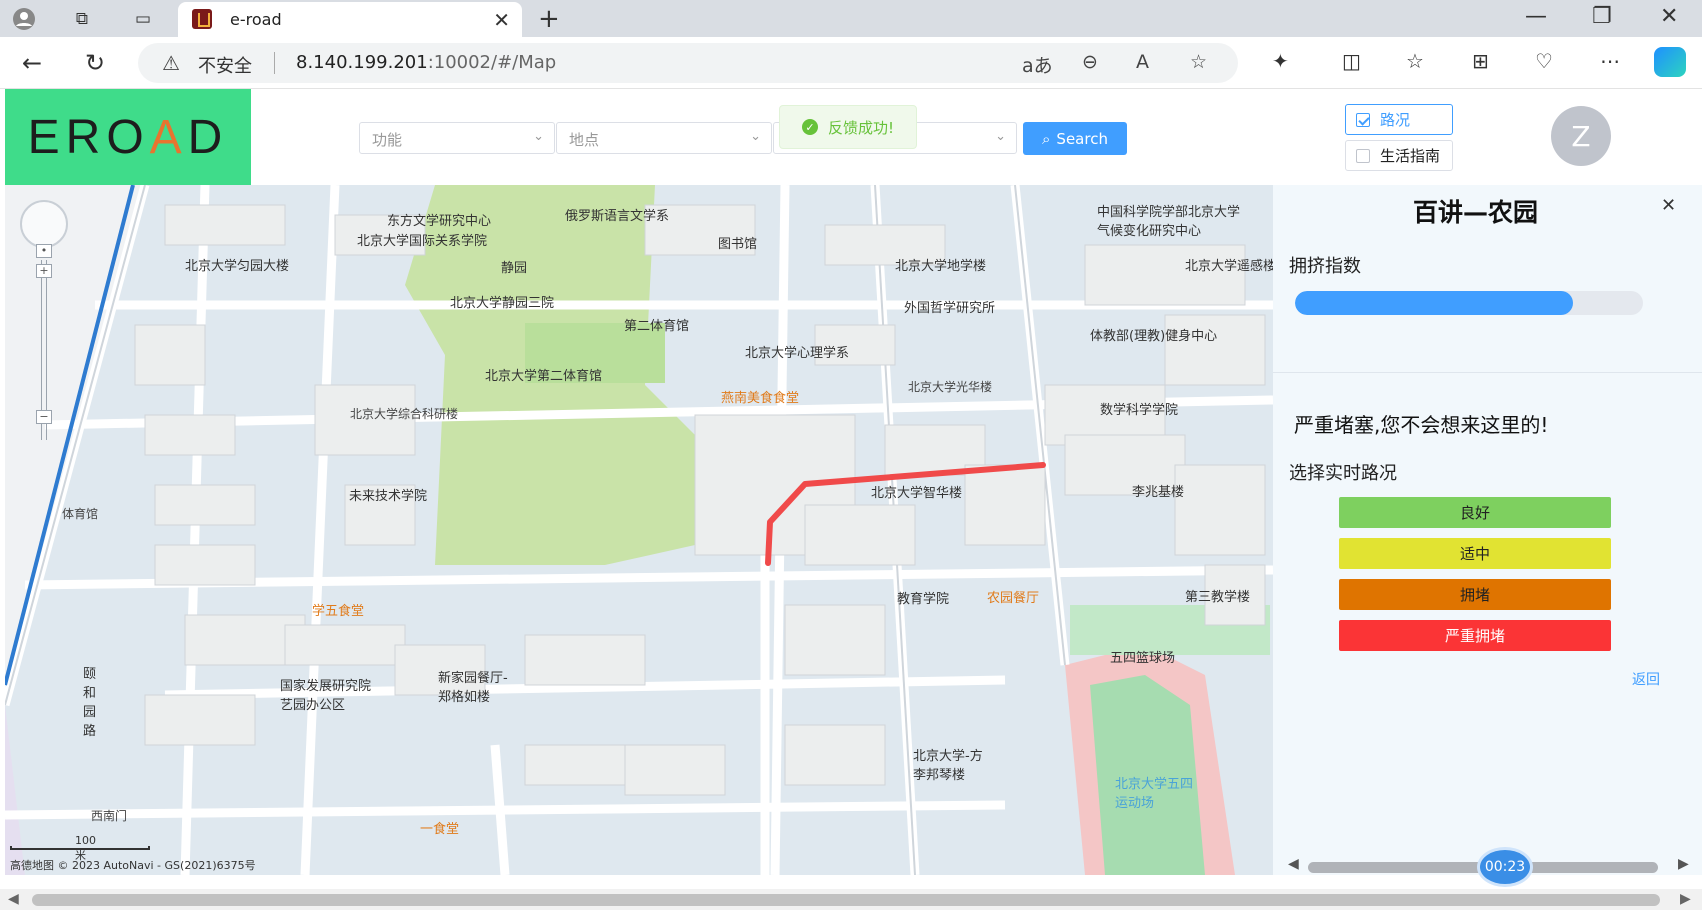 The image size is (1702, 910). What do you see at coordinates (1480, 61) in the screenshot?
I see `collections-icon: ⊞` at bounding box center [1480, 61].